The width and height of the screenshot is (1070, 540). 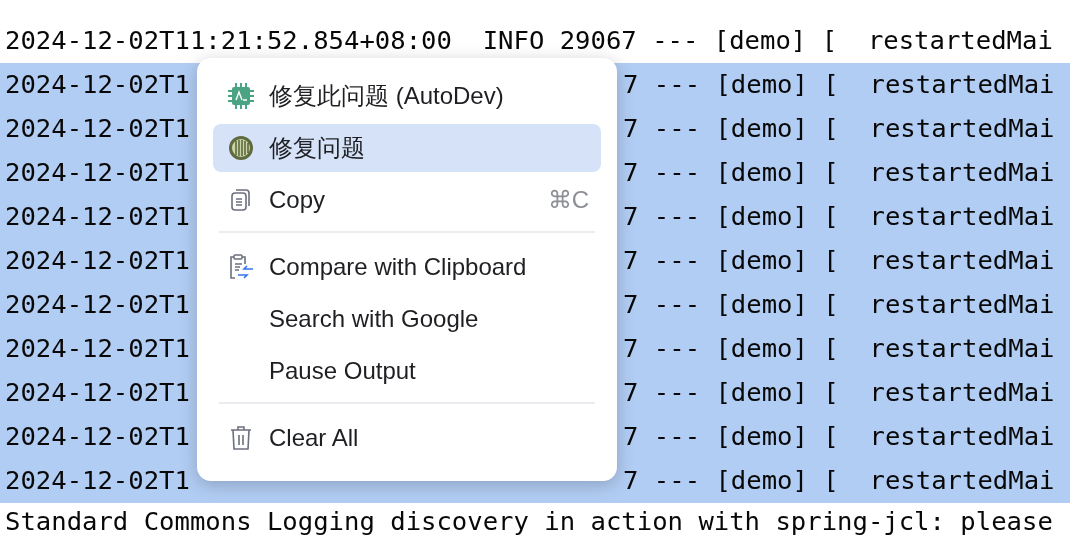 I want to click on log-line-text: Standard Commons Logging discovery in action with spring-jcl: please, so click(x=529, y=521).